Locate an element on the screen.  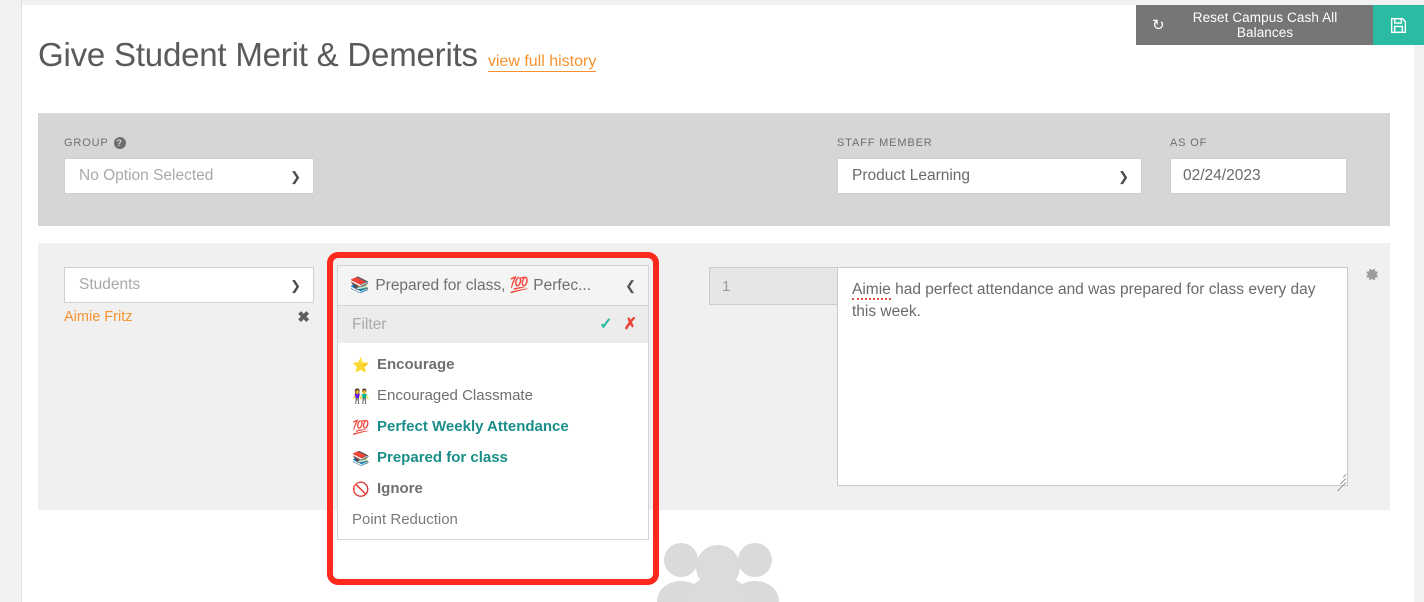
behaviour-option-ignore: 🚫 Ignore is located at coordinates (493, 488).